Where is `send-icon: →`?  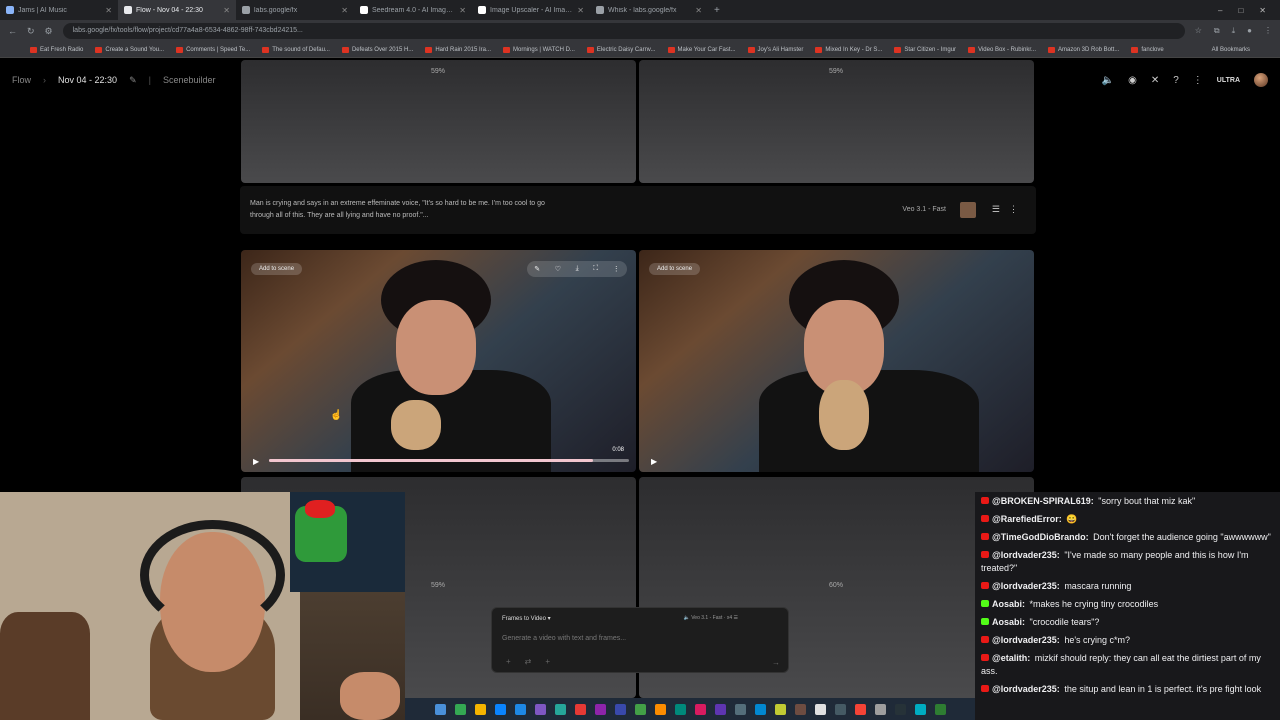 send-icon: → is located at coordinates (776, 662).